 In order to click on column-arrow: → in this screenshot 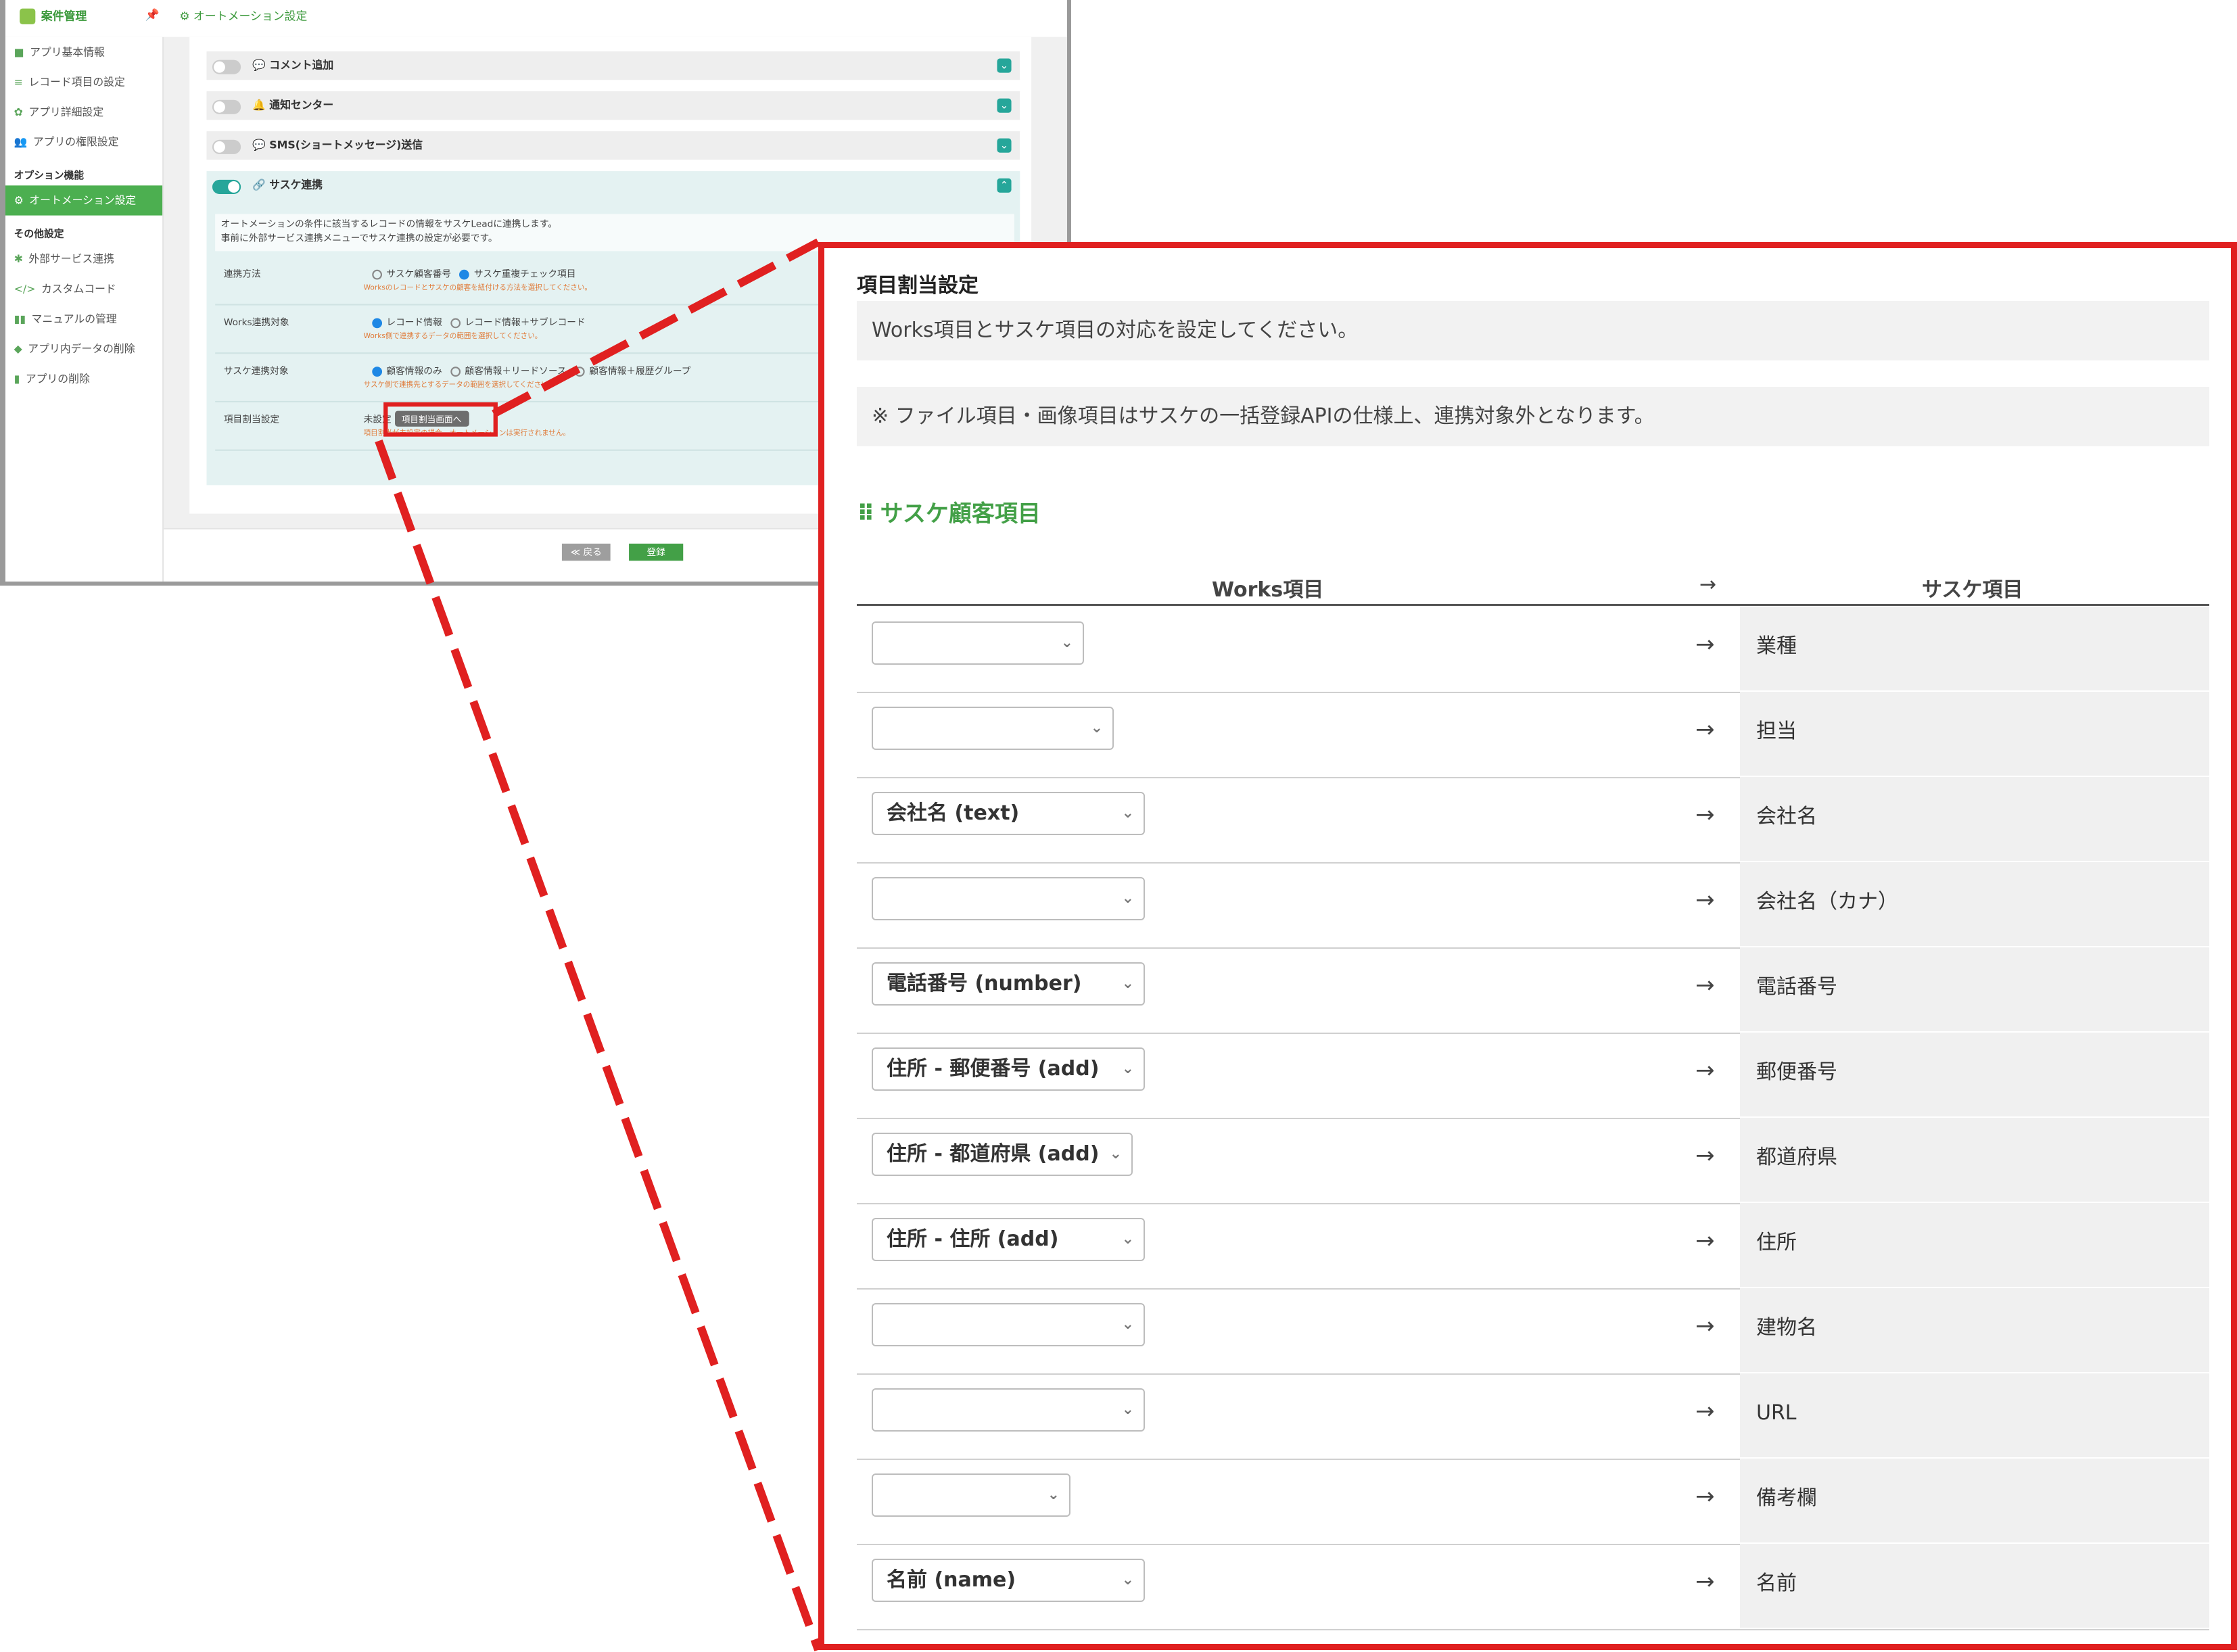, I will do `click(1708, 584)`.